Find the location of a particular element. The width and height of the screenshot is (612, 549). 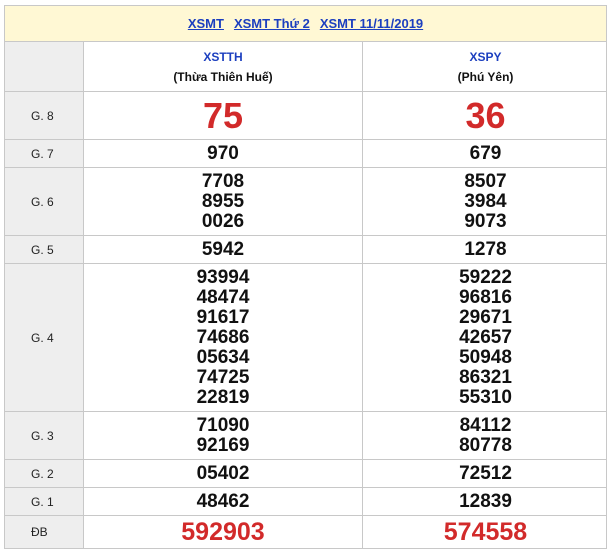

prize-numbers-left: 05402 is located at coordinates (223, 473).